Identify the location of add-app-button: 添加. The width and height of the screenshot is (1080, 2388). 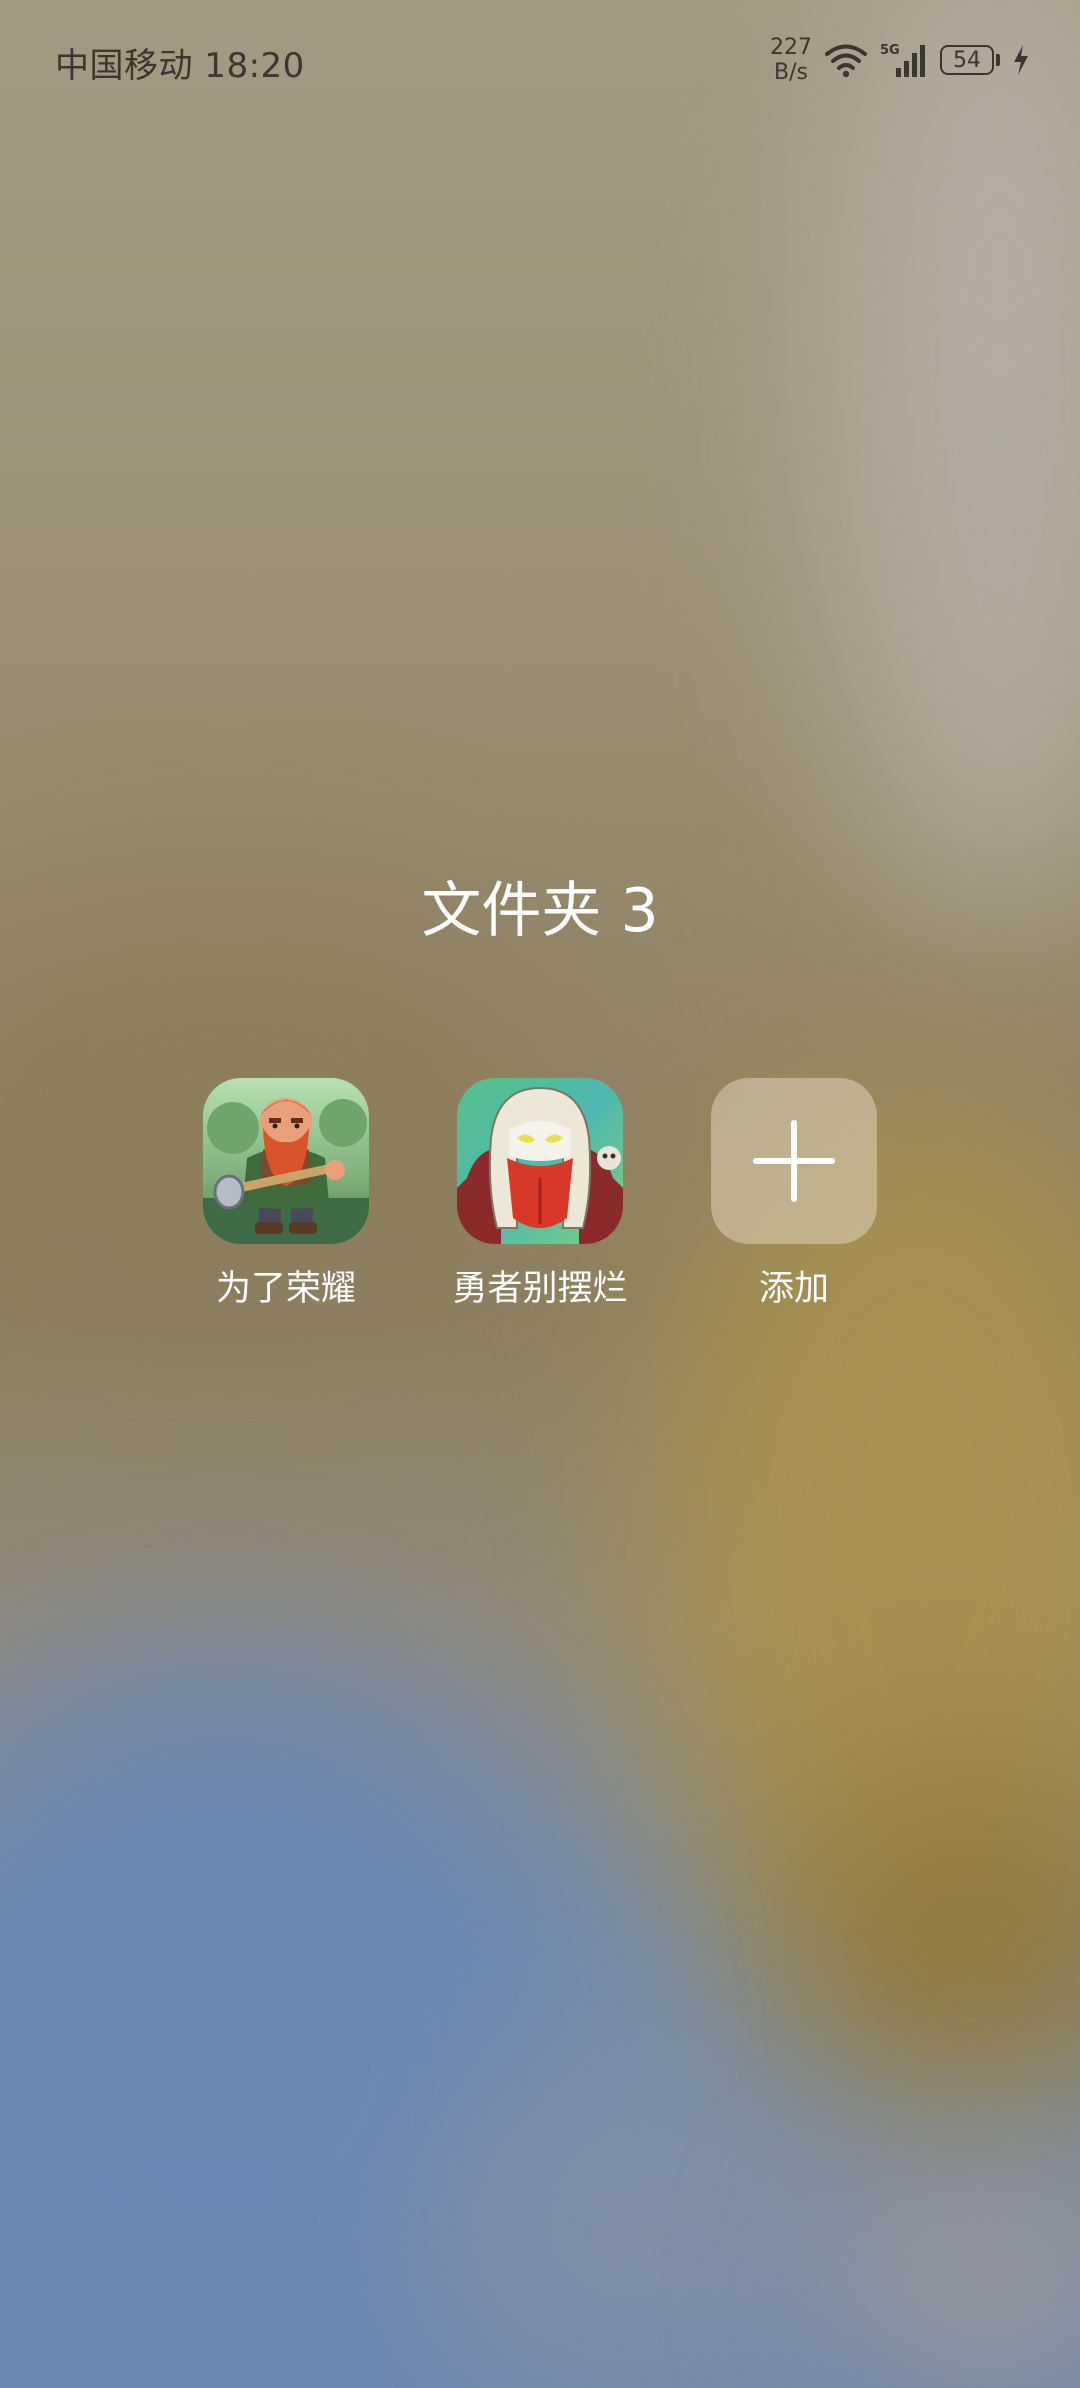
(794, 1194).